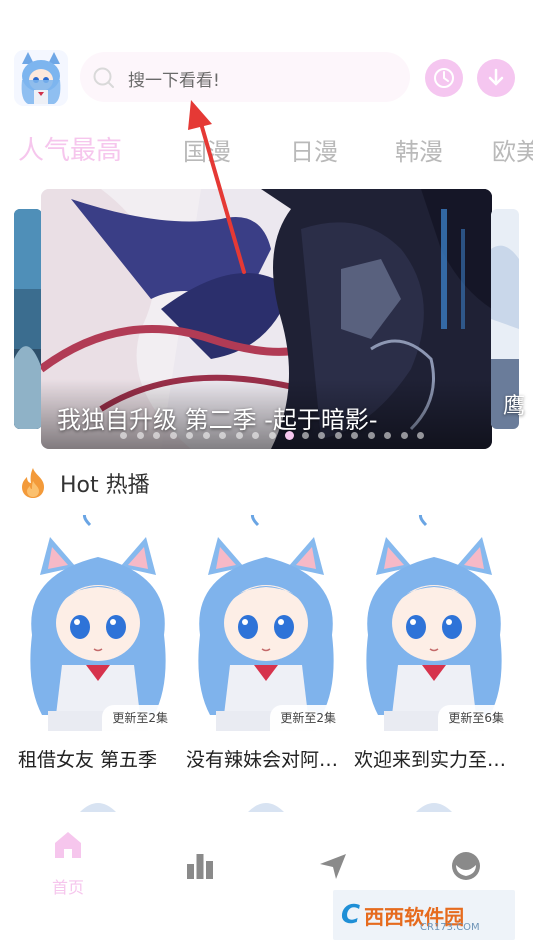 The height and width of the screenshot is (948, 533). I want to click on search-icon, so click(103, 77).